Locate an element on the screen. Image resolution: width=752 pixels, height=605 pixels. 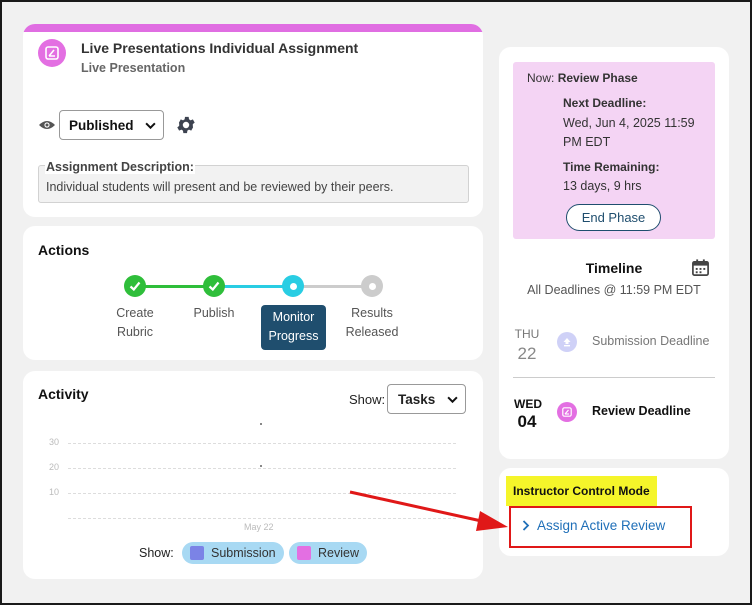
legend-review-toggle: Review is located at coordinates (328, 553).